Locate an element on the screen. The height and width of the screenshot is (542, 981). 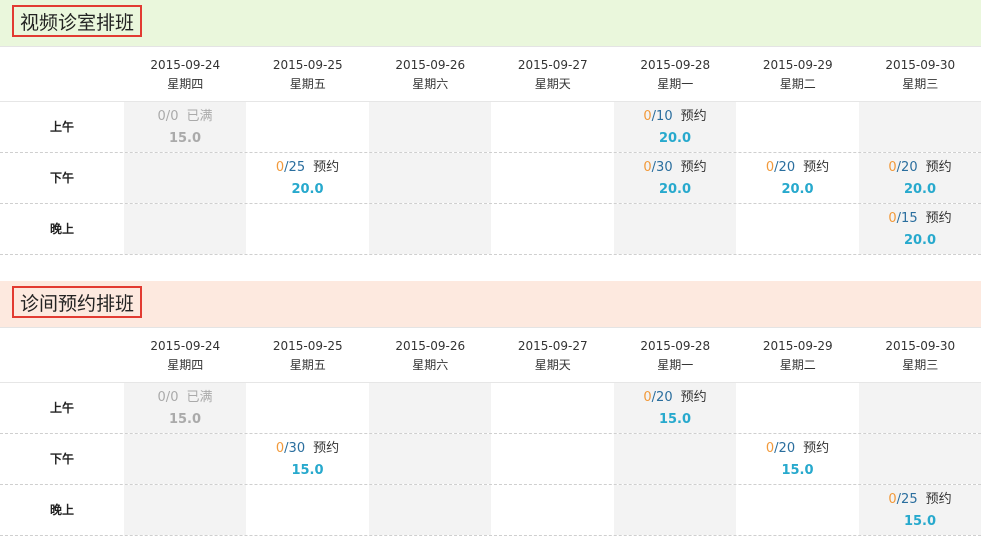
schedule-cell: 0/20 预约 20.0 is located at coordinates (920, 178).